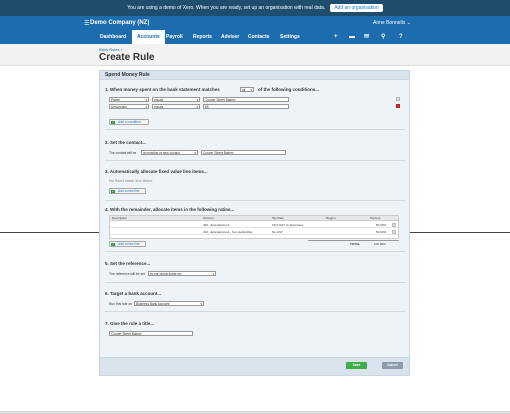 The height and width of the screenshot is (414, 510). What do you see at coordinates (148, 37) in the screenshot?
I see `nav-accounts: Accounts` at bounding box center [148, 37].